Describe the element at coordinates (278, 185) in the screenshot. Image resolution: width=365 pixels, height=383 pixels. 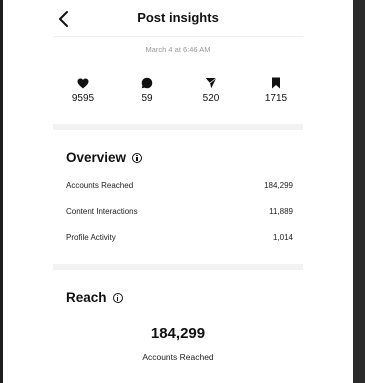
I see `row-value: 184,299` at that location.